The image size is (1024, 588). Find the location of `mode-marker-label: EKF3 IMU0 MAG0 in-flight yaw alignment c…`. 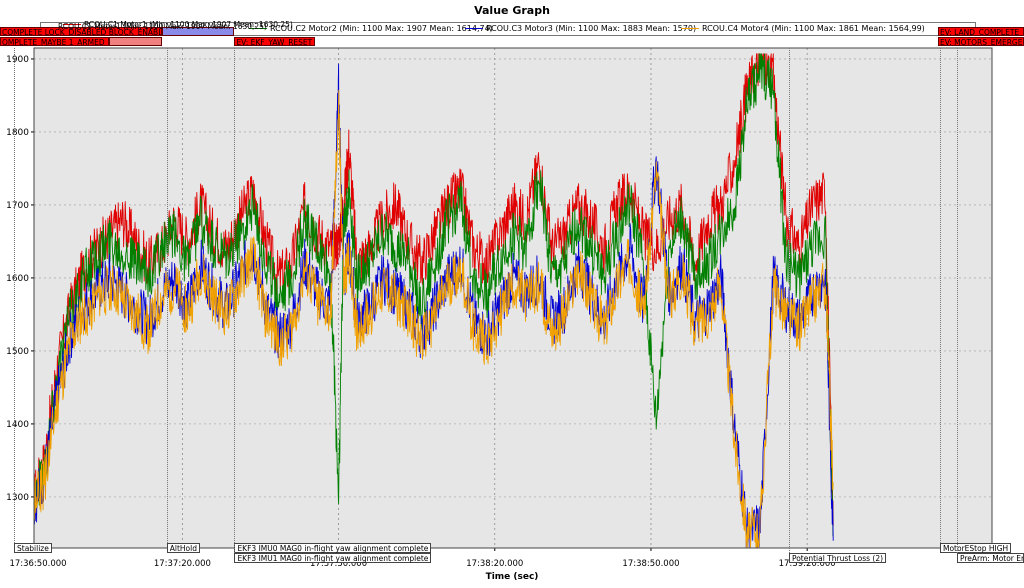

mode-marker-label: EKF3 IMU0 MAG0 in-flight yaw alignment c… is located at coordinates (333, 548).